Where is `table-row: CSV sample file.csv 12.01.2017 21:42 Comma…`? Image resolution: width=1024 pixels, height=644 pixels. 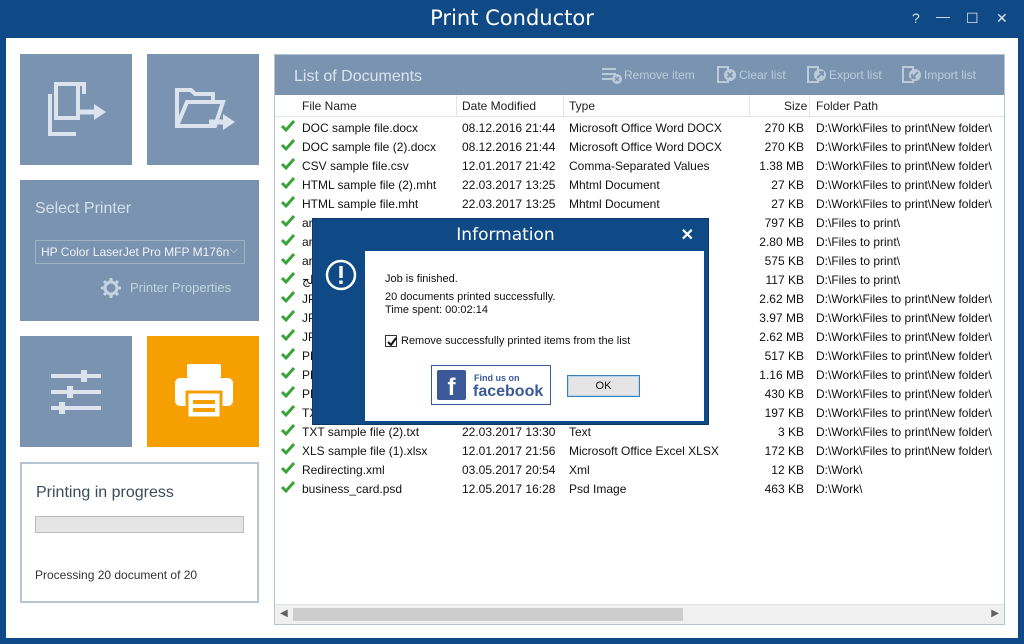
table-row: CSV sample file.csv 12.01.2017 21:42 Comma… is located at coordinates (639, 165).